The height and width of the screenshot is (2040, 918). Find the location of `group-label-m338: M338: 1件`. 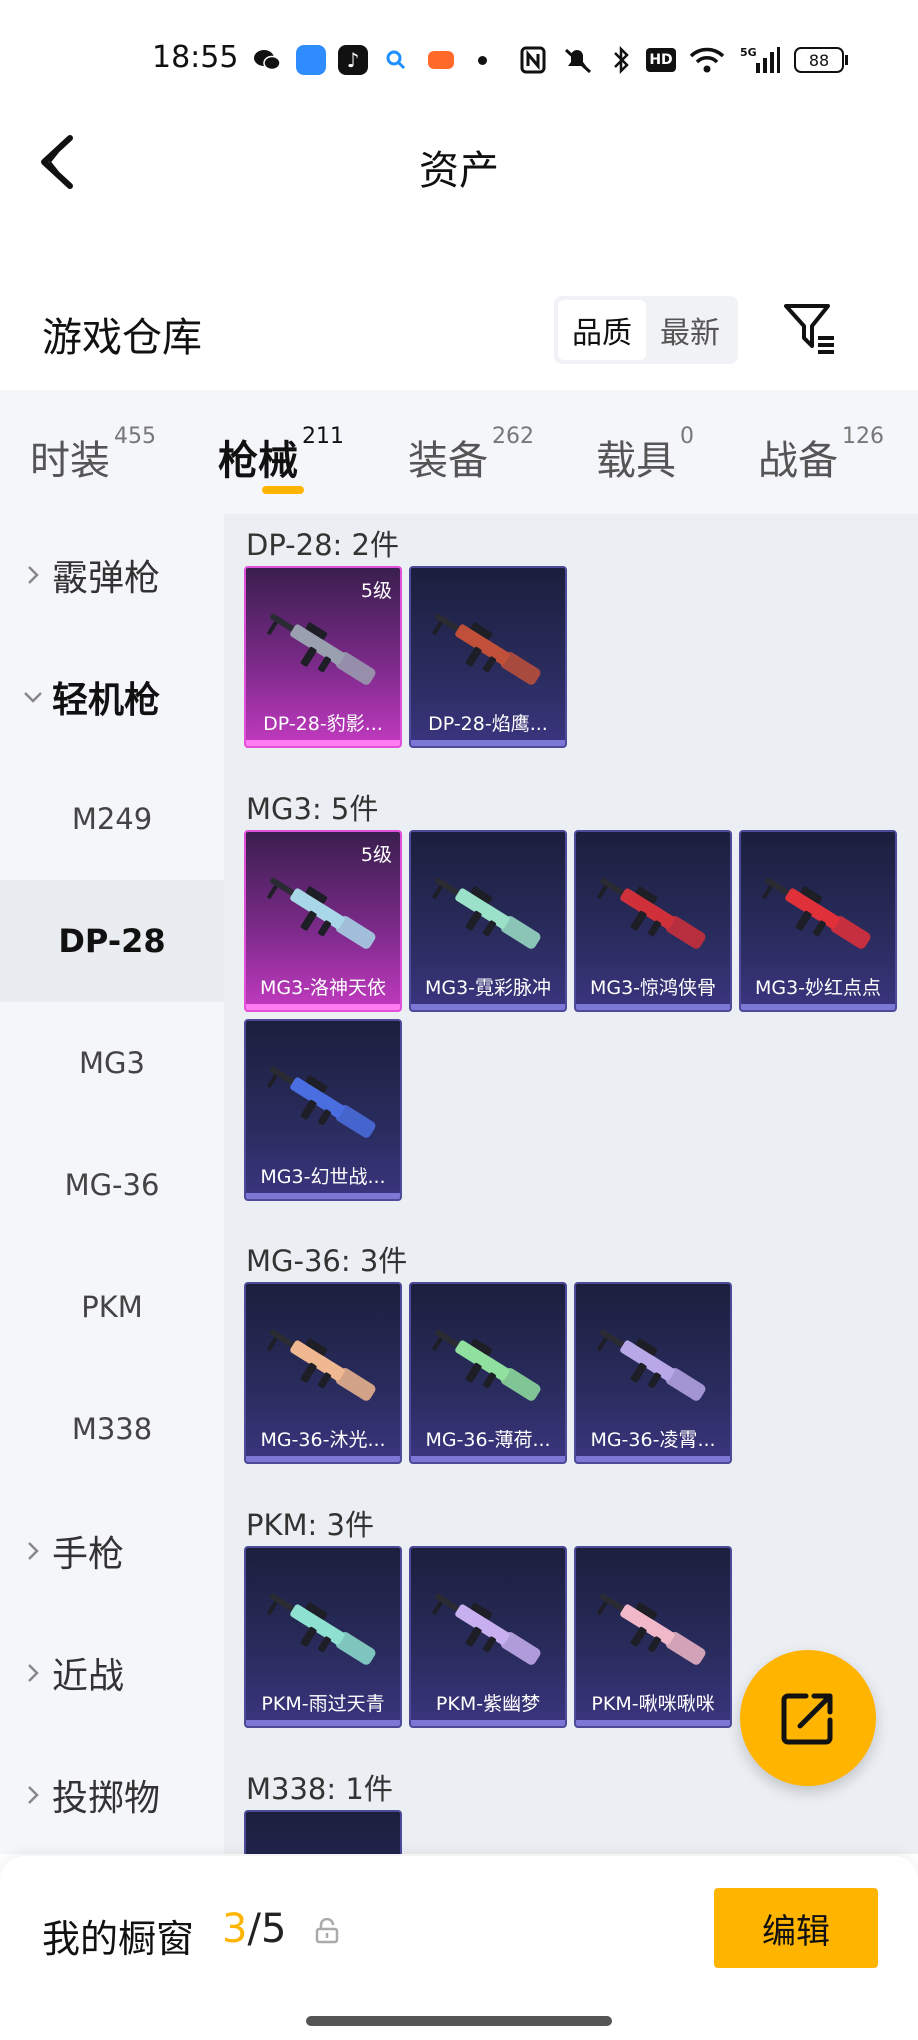

group-label-m338: M338: 1件 is located at coordinates (319, 1789).